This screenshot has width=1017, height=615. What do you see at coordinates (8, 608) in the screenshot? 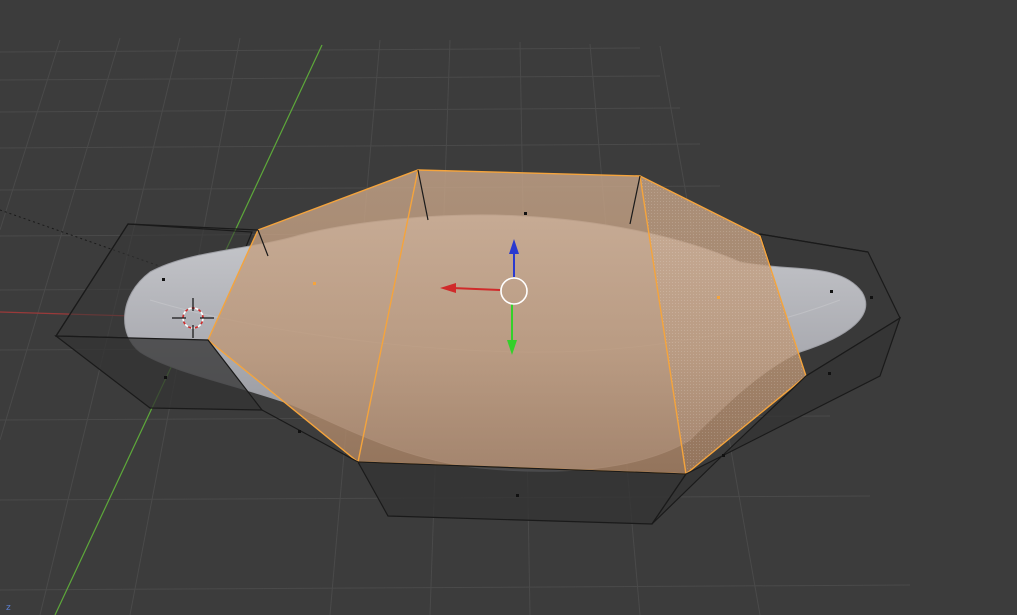
I see `axis-corner-label: z` at bounding box center [8, 608].